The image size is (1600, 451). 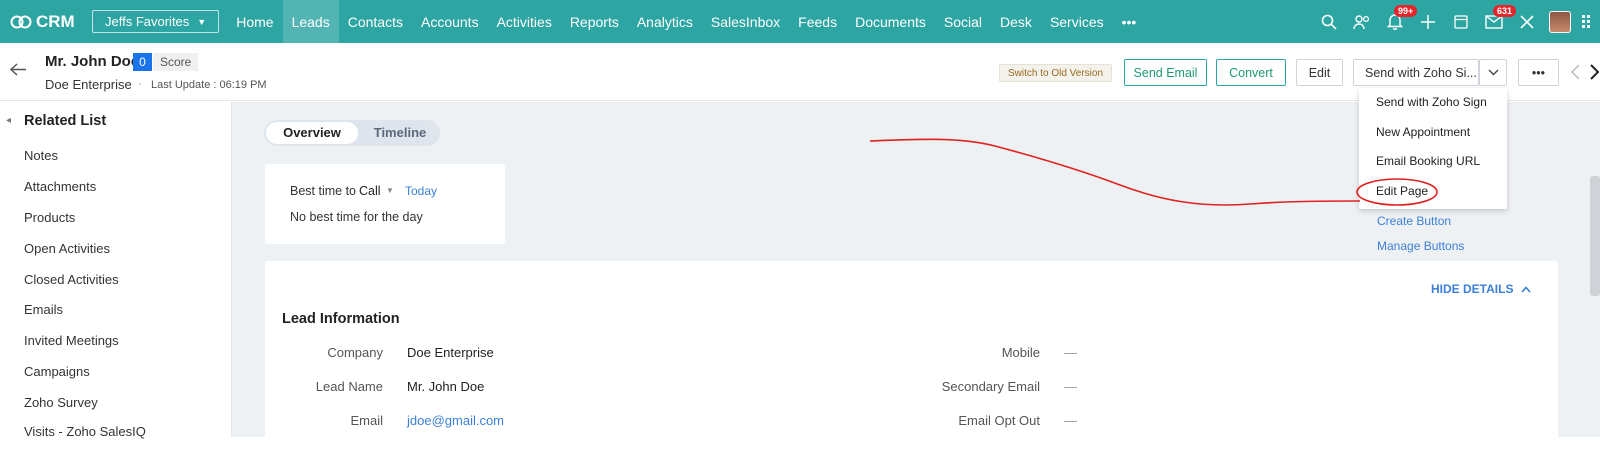 What do you see at coordinates (65, 121) in the screenshot?
I see `related-list-title: Related List` at bounding box center [65, 121].